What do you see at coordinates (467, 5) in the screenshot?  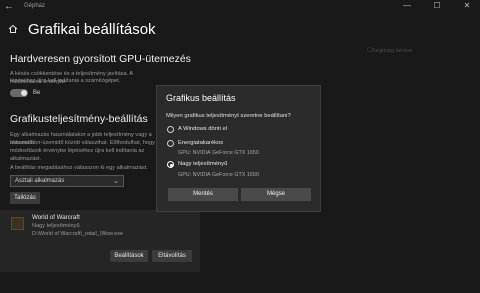 I see `close-icon: ✕` at bounding box center [467, 5].